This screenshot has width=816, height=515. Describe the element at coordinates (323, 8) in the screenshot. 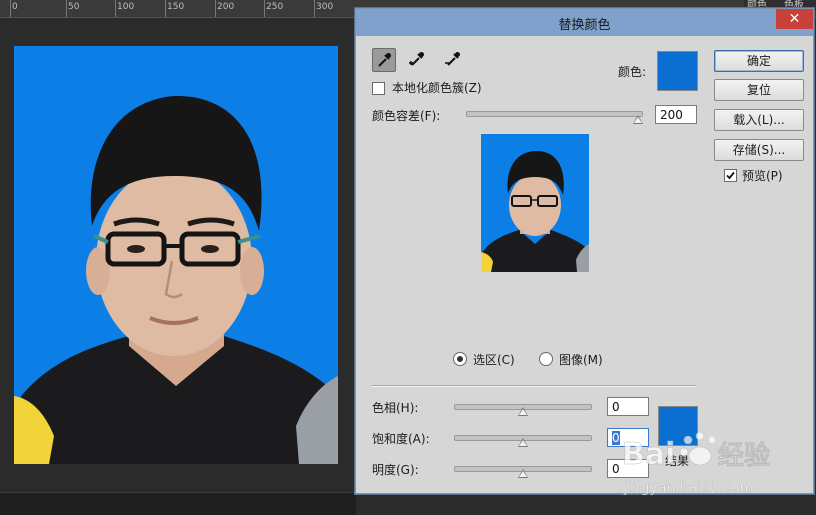

I see `ruler-tick: 300` at that location.